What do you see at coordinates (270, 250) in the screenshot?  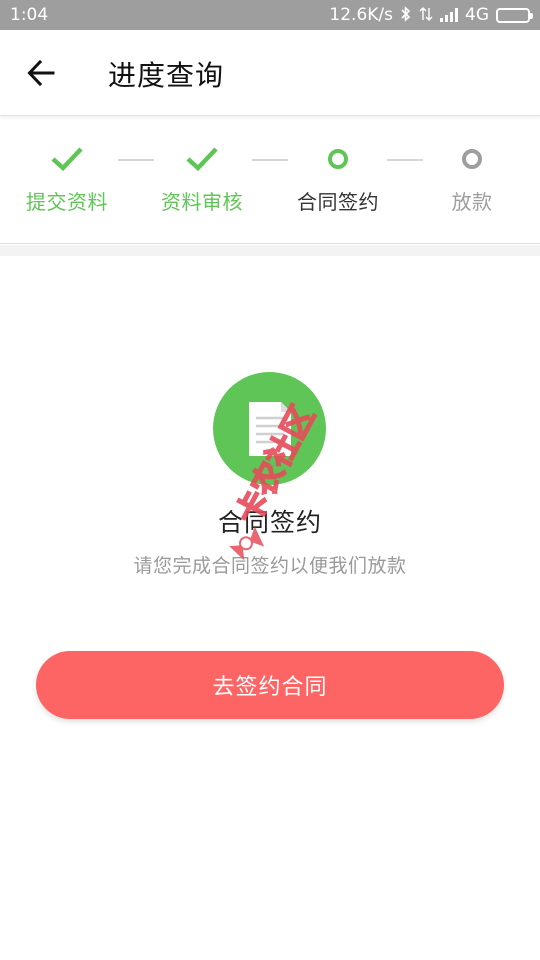 I see `section-divider` at bounding box center [270, 250].